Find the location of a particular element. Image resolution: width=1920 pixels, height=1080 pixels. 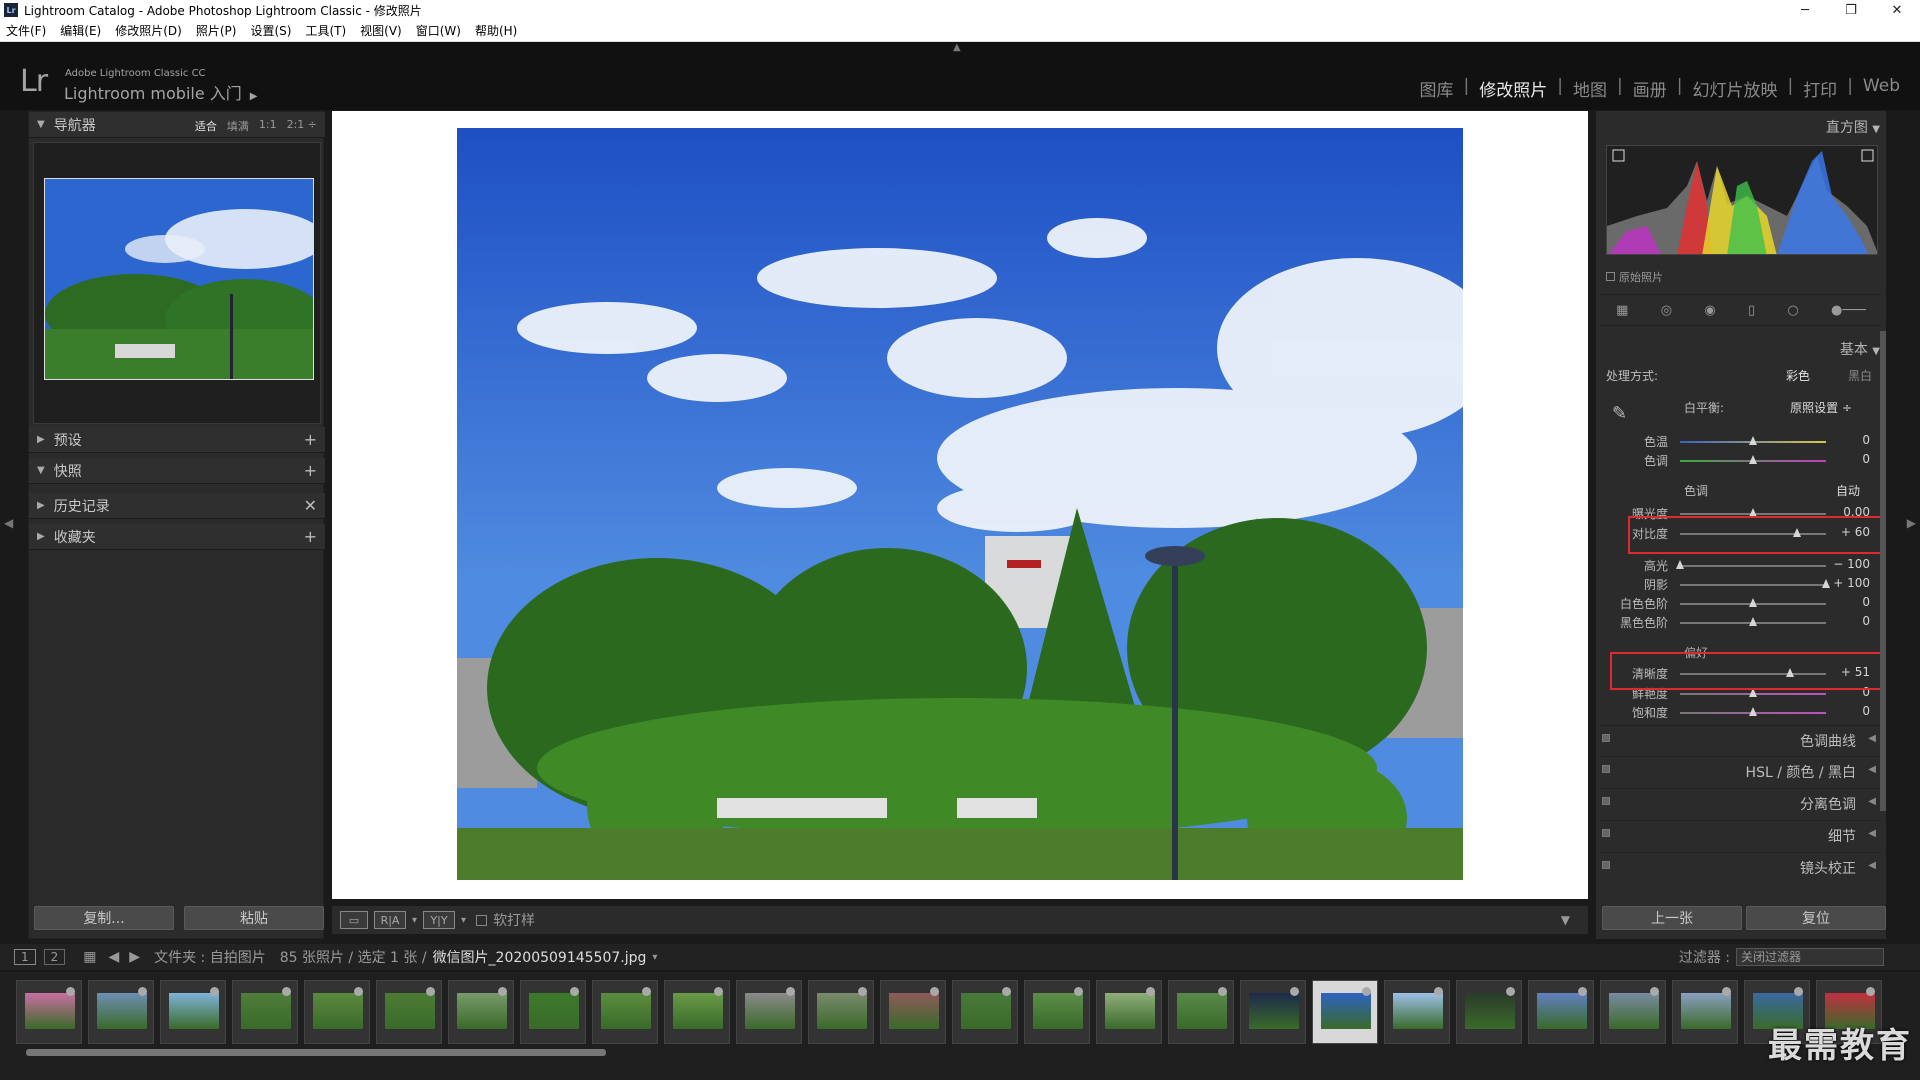

adjustment-brush-icon: ●─── is located at coordinates (1848, 310).